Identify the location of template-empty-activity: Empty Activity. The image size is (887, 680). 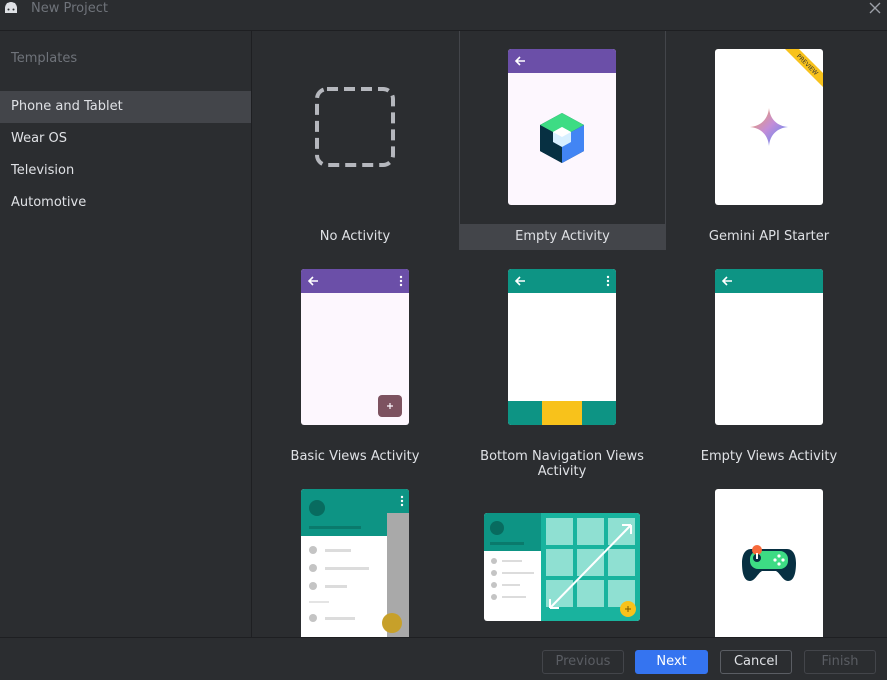
(562, 140).